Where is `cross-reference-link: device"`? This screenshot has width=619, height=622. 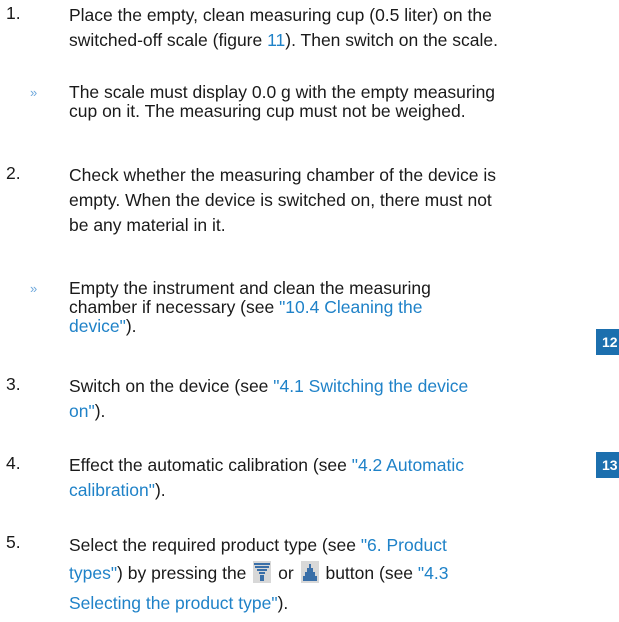 cross-reference-link: device" is located at coordinates (97, 326).